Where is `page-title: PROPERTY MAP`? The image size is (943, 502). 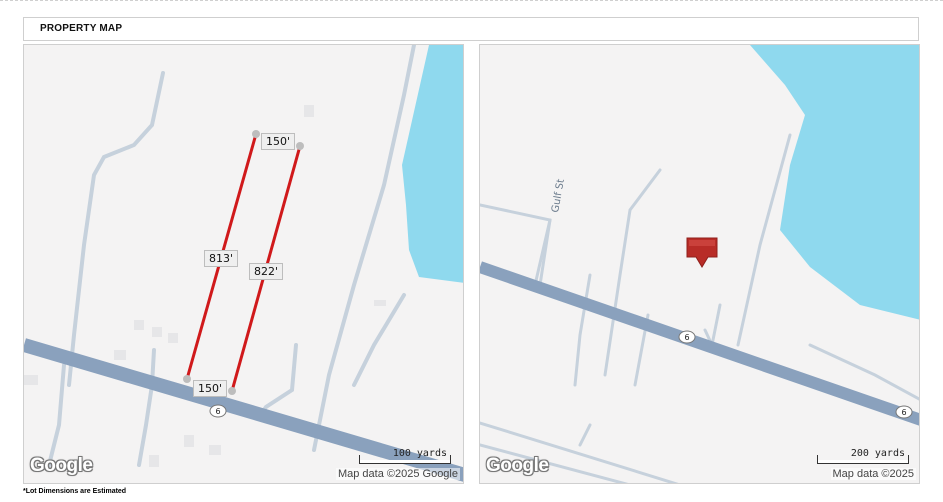 page-title: PROPERTY MAP is located at coordinates (81, 28).